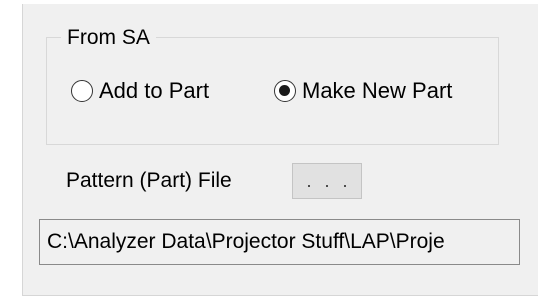 The width and height of the screenshot is (538, 298). What do you see at coordinates (108, 38) in the screenshot?
I see `from-sa-group-title: From SA` at bounding box center [108, 38].